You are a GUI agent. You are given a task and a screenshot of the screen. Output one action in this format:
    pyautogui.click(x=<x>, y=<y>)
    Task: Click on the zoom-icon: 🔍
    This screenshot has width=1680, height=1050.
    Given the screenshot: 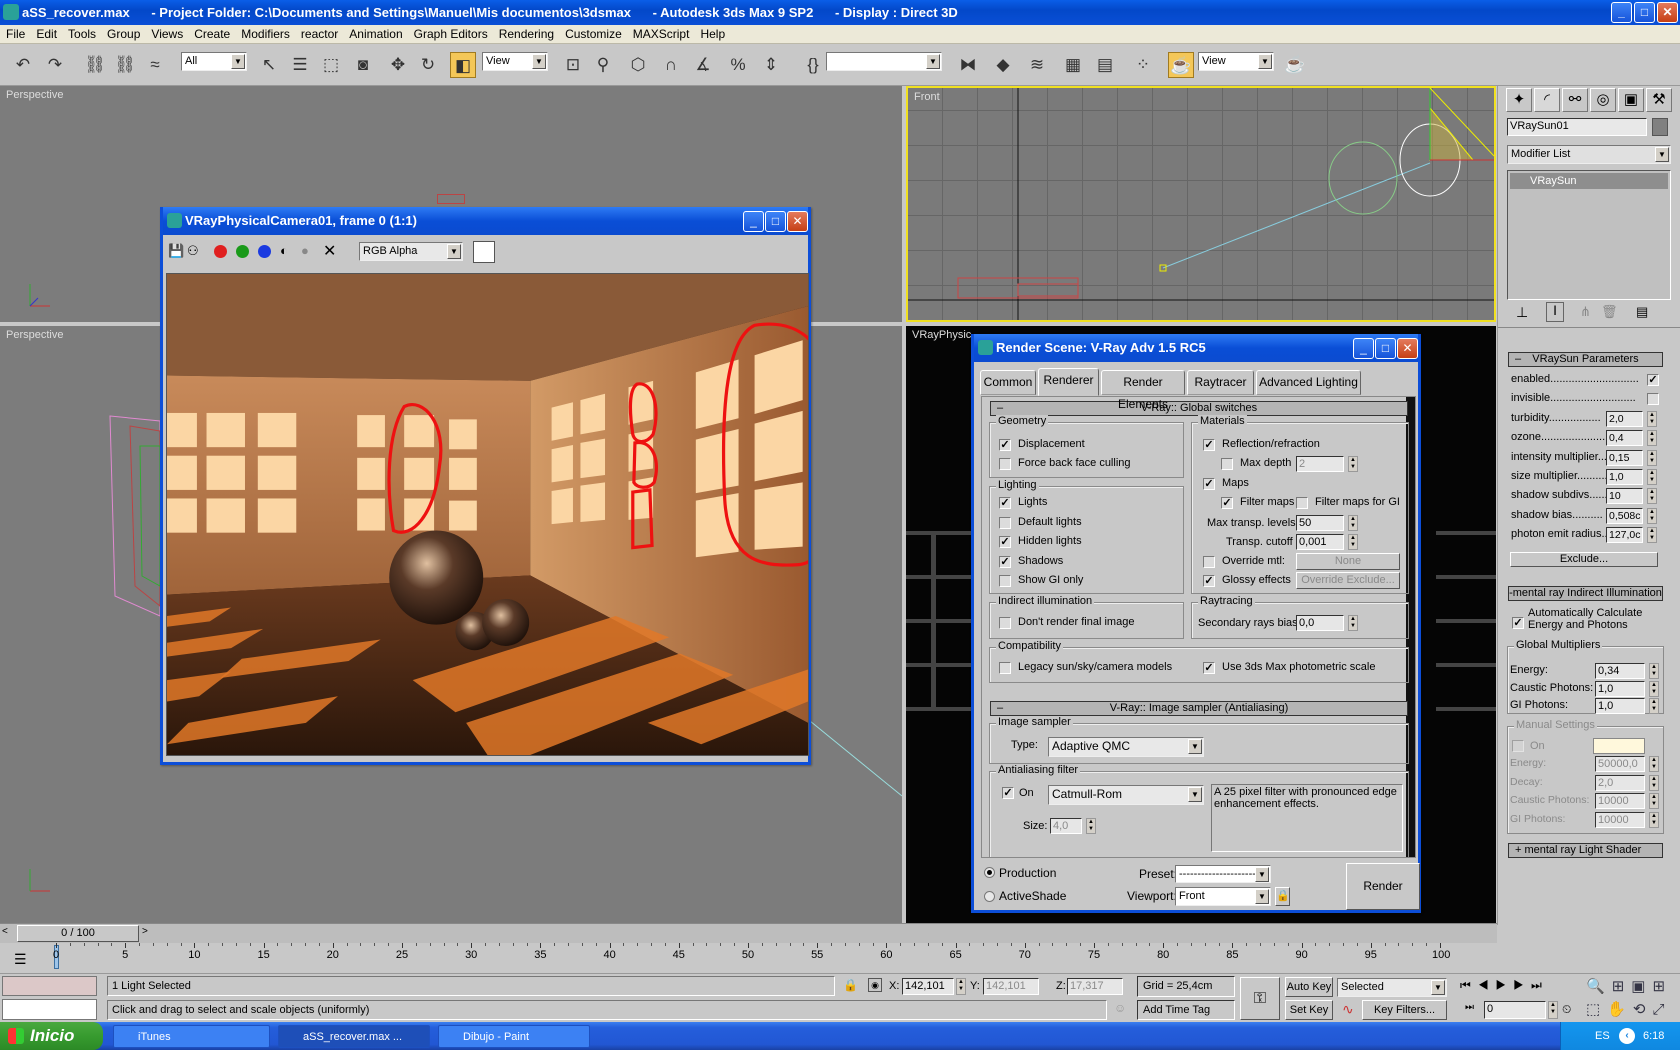 What is the action you would take?
    pyautogui.click(x=1599, y=986)
    